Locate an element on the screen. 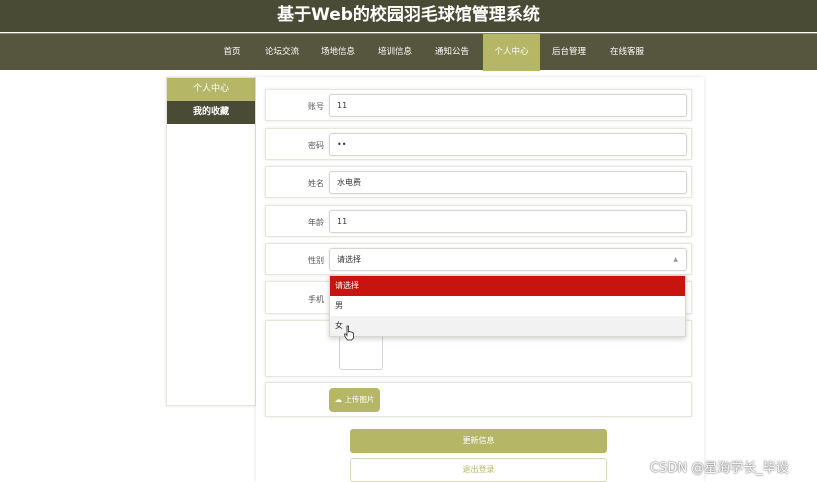  gender-select: 请选择 ▲ is located at coordinates (508, 259).